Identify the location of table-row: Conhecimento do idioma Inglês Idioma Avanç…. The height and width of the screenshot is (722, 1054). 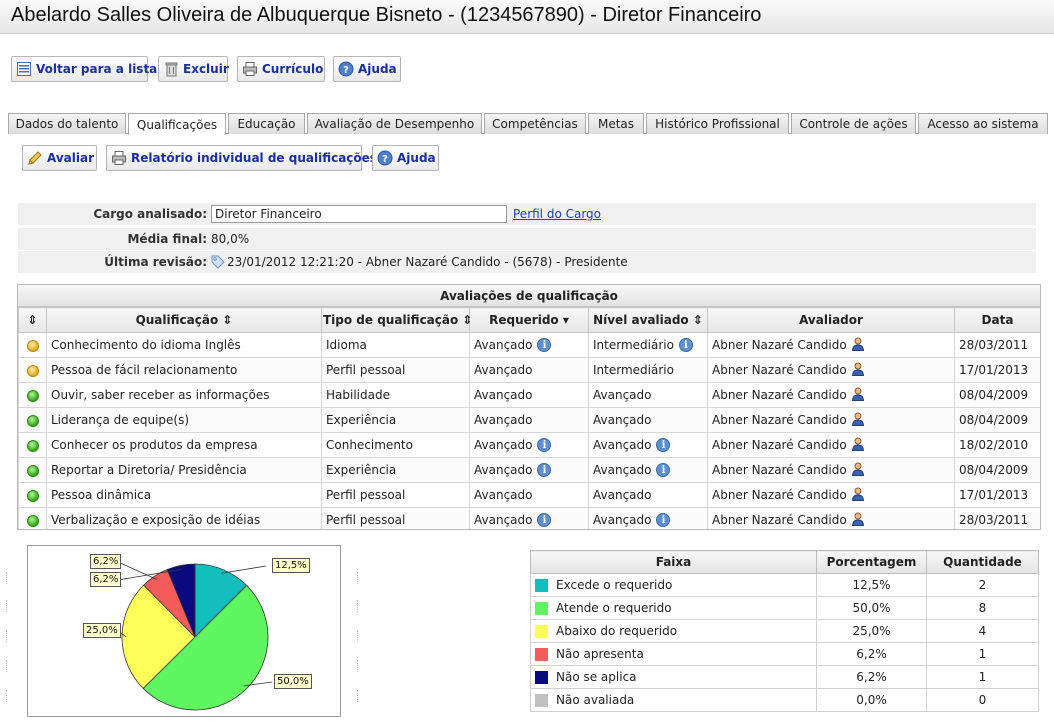
(529, 345).